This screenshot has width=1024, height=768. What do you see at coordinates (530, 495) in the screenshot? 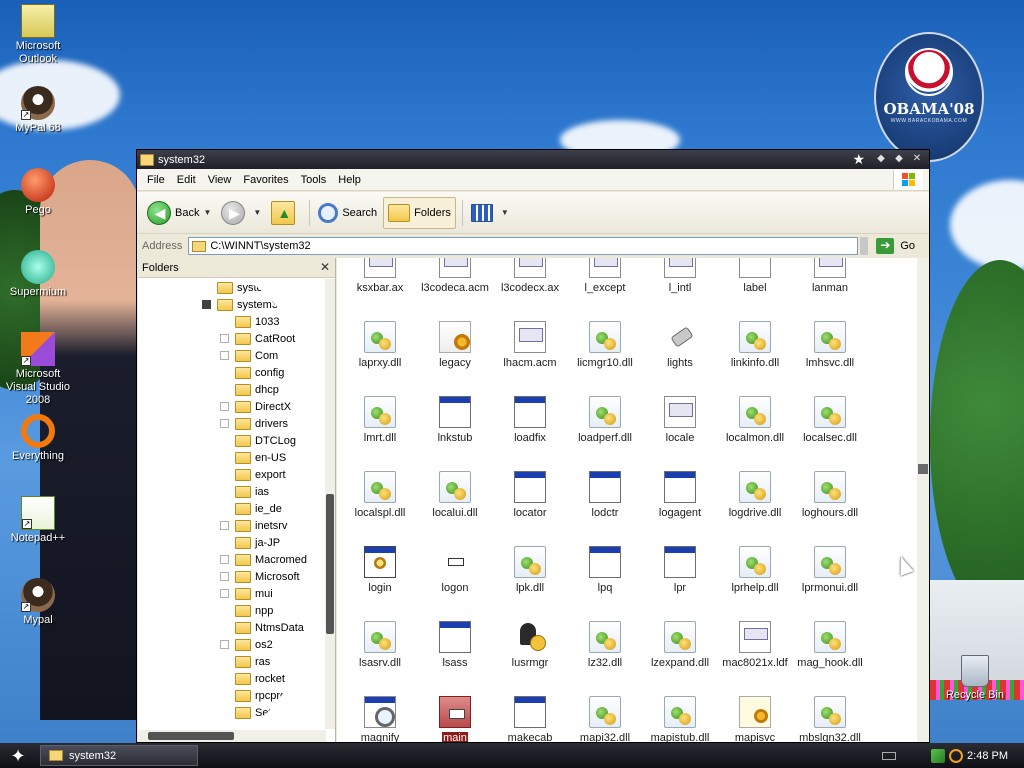
I see `file-item: locator` at bounding box center [530, 495].